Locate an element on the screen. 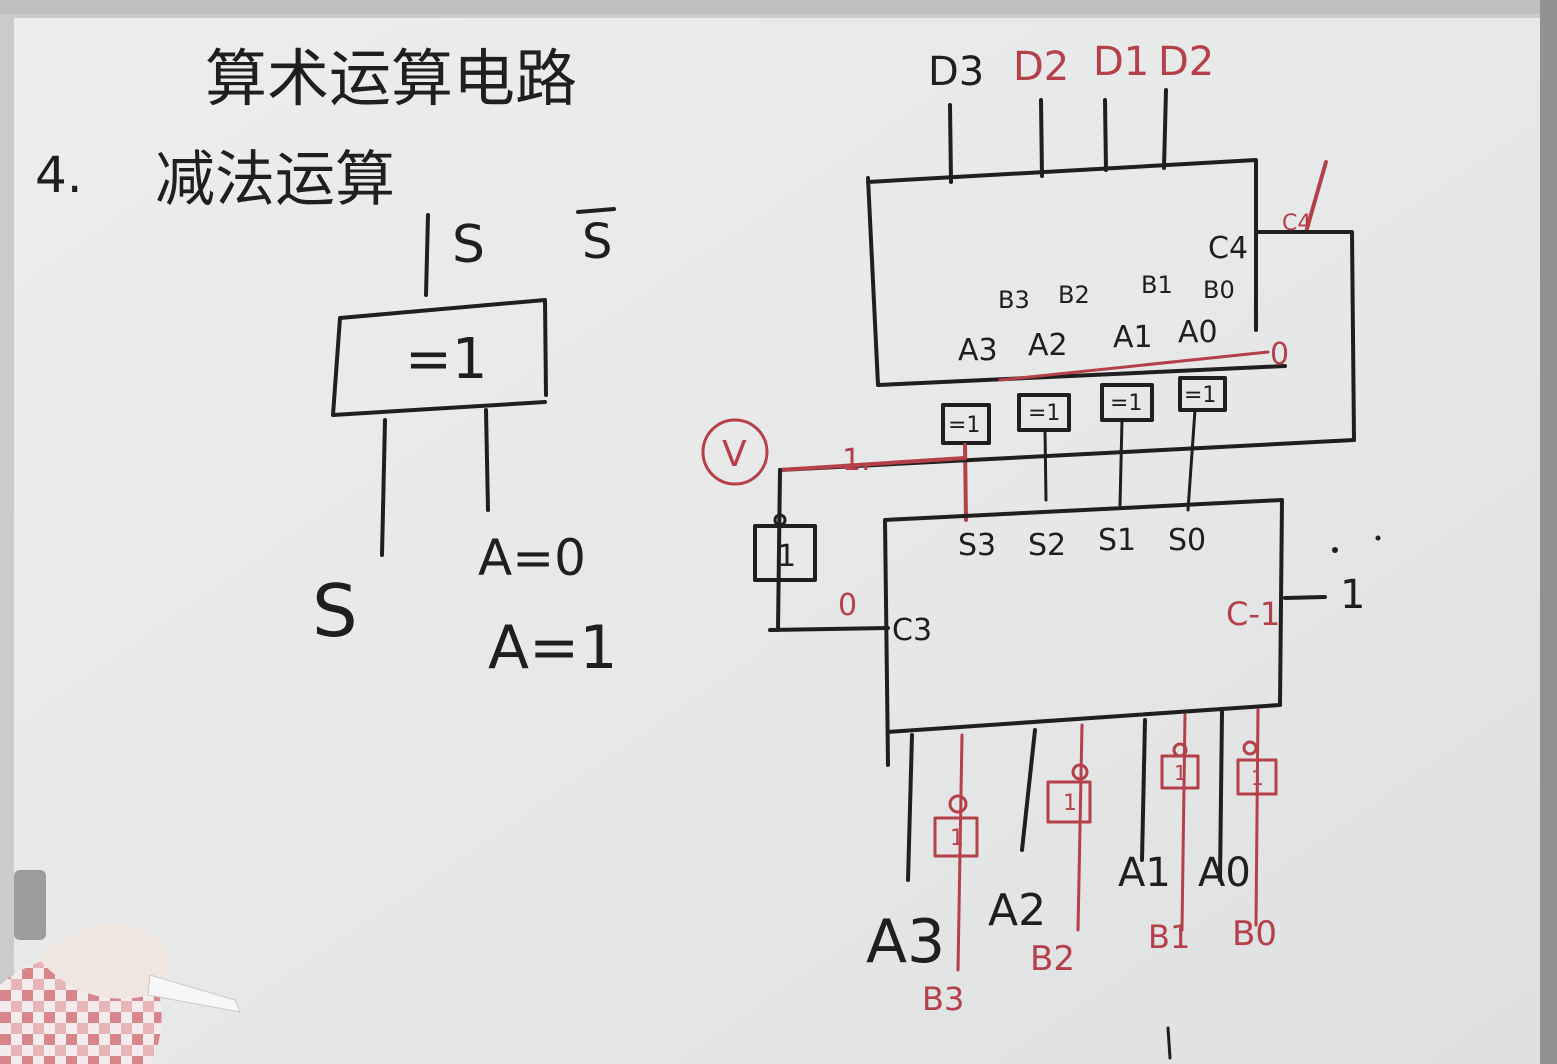  b-input-label-1: B1 is located at coordinates (1157, 285).